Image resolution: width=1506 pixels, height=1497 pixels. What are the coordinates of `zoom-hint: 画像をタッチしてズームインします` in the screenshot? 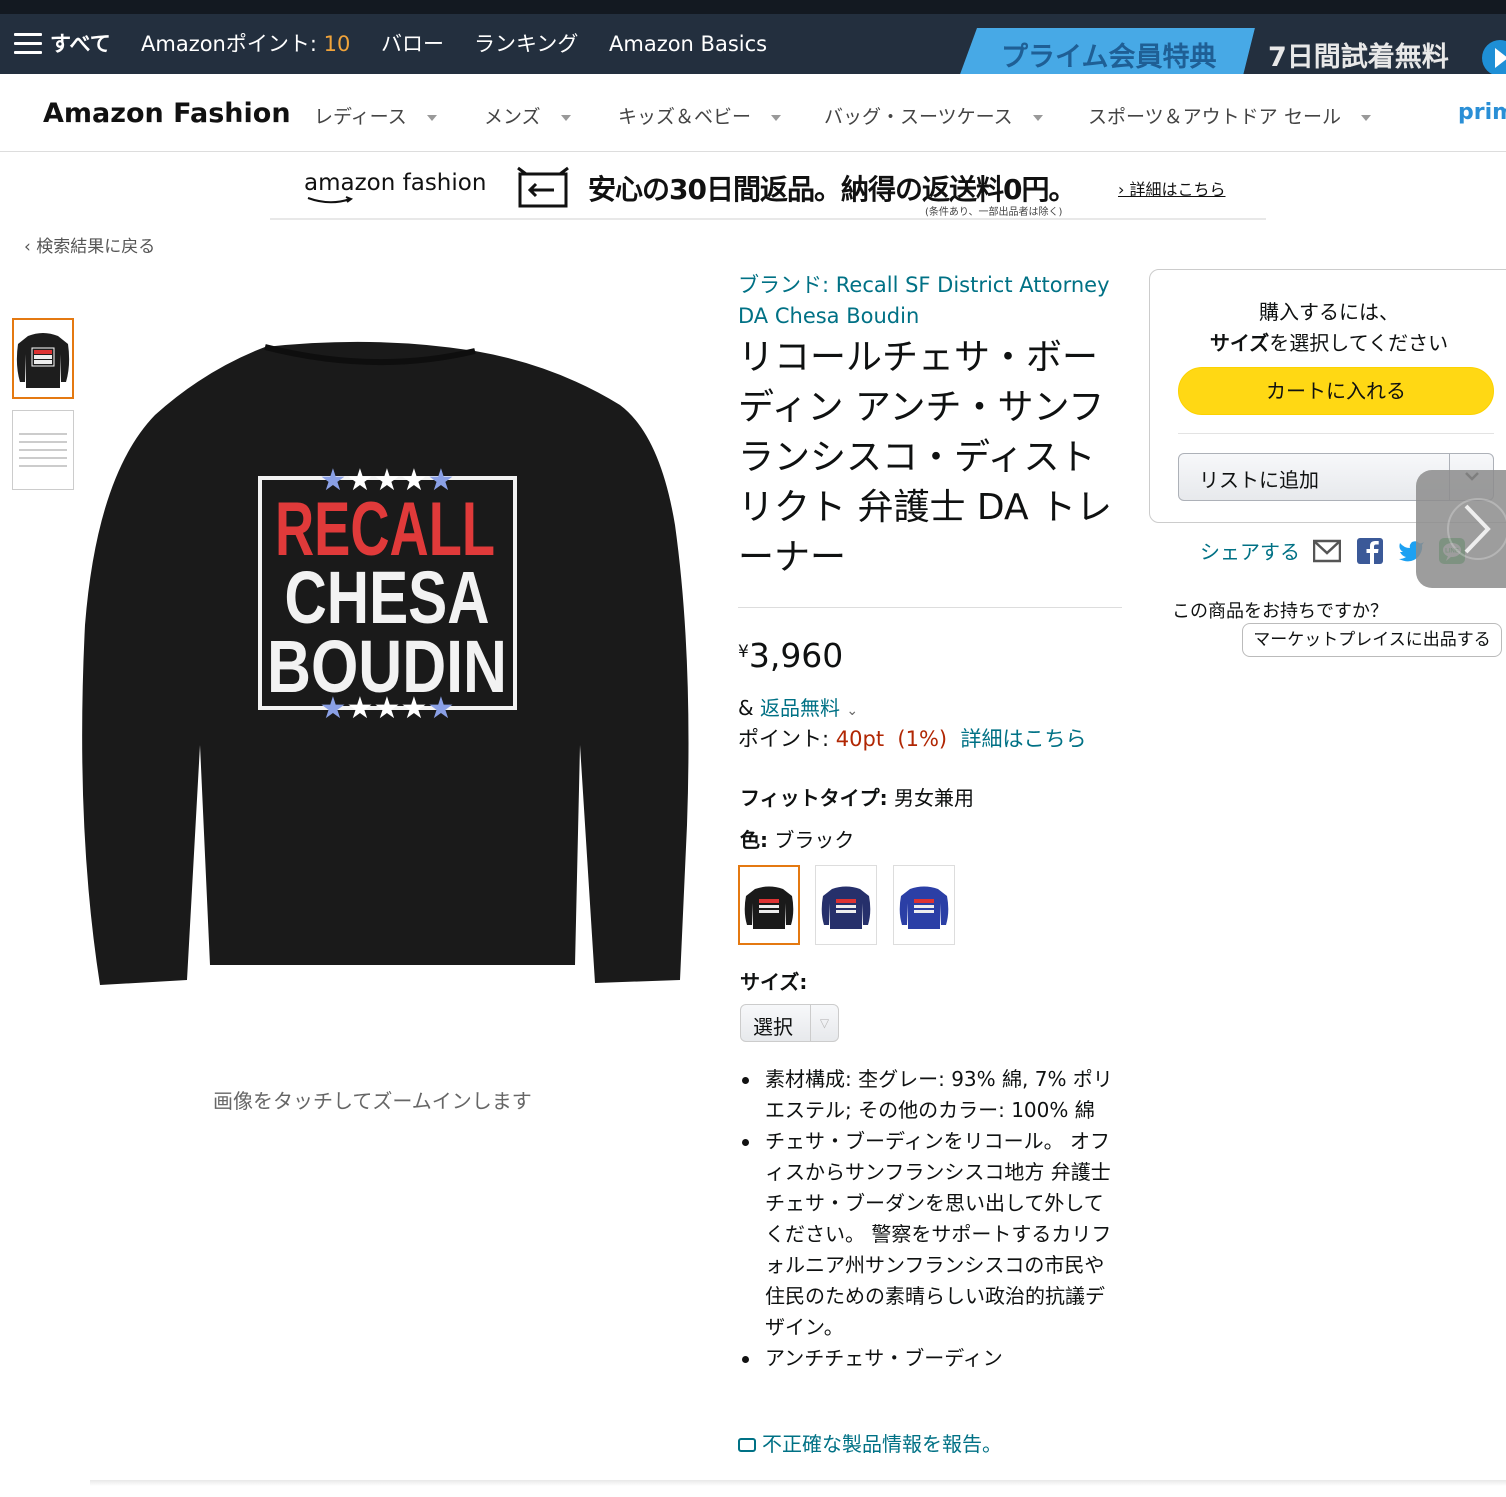 It's located at (372, 1101).